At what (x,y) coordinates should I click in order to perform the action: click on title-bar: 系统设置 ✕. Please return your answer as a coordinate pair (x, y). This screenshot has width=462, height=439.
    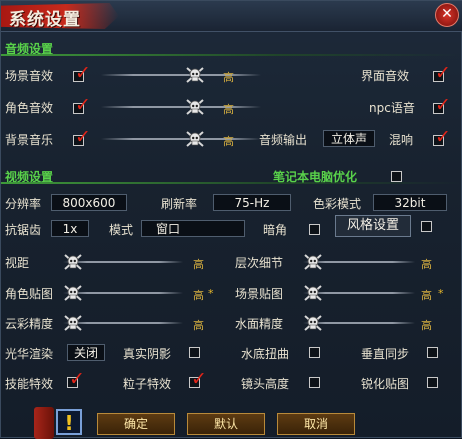
    Looking at the image, I should click on (231, 16).